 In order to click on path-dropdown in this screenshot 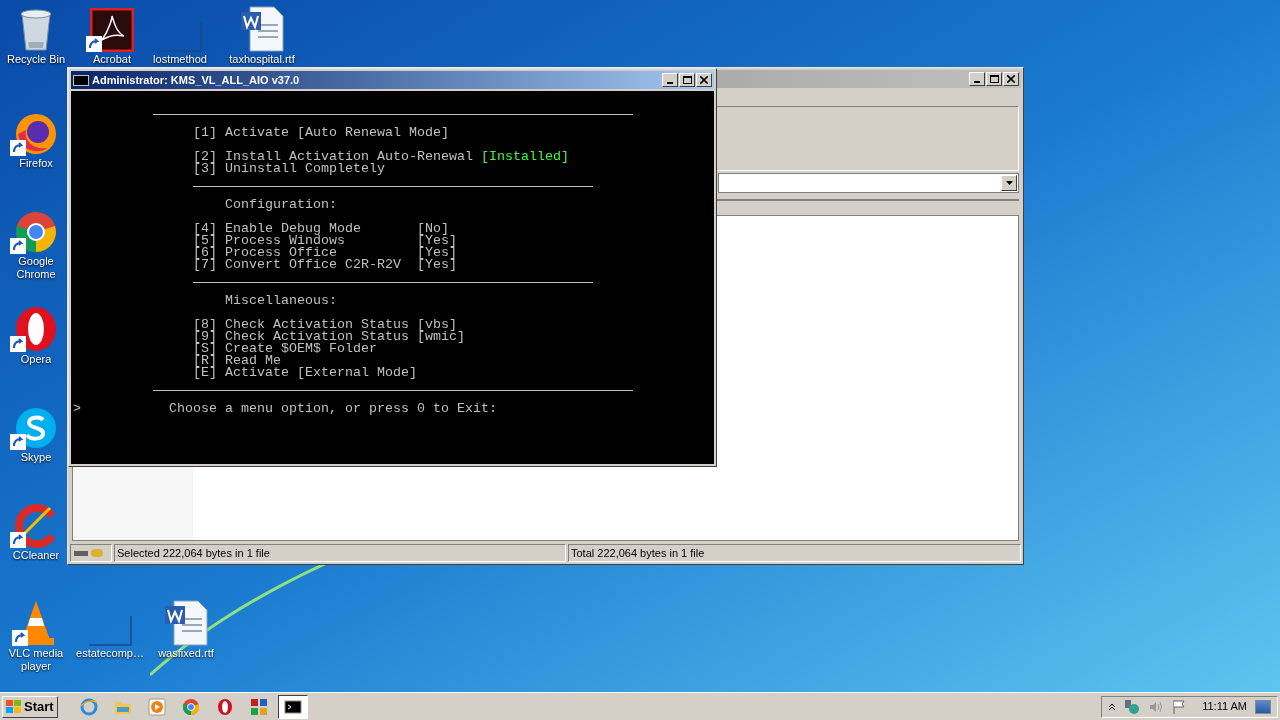, I will do `click(868, 183)`.